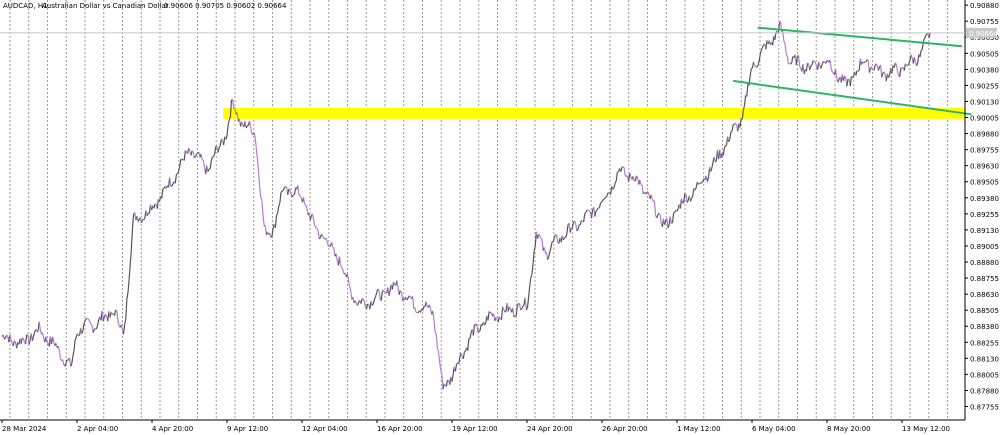 Image resolution: width=1000 pixels, height=435 pixels. Describe the element at coordinates (984, 22) in the screenshot. I see `y-tick-label: 0.90755` at that location.